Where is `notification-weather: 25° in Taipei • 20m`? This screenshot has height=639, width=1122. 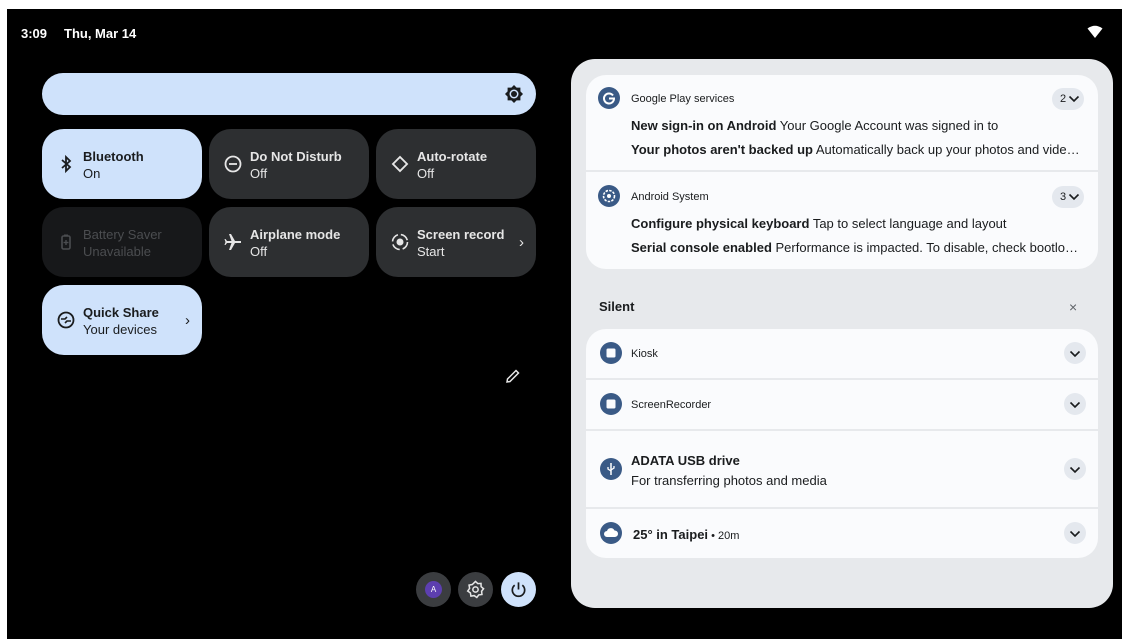 notification-weather: 25° in Taipei • 20m is located at coordinates (842, 533).